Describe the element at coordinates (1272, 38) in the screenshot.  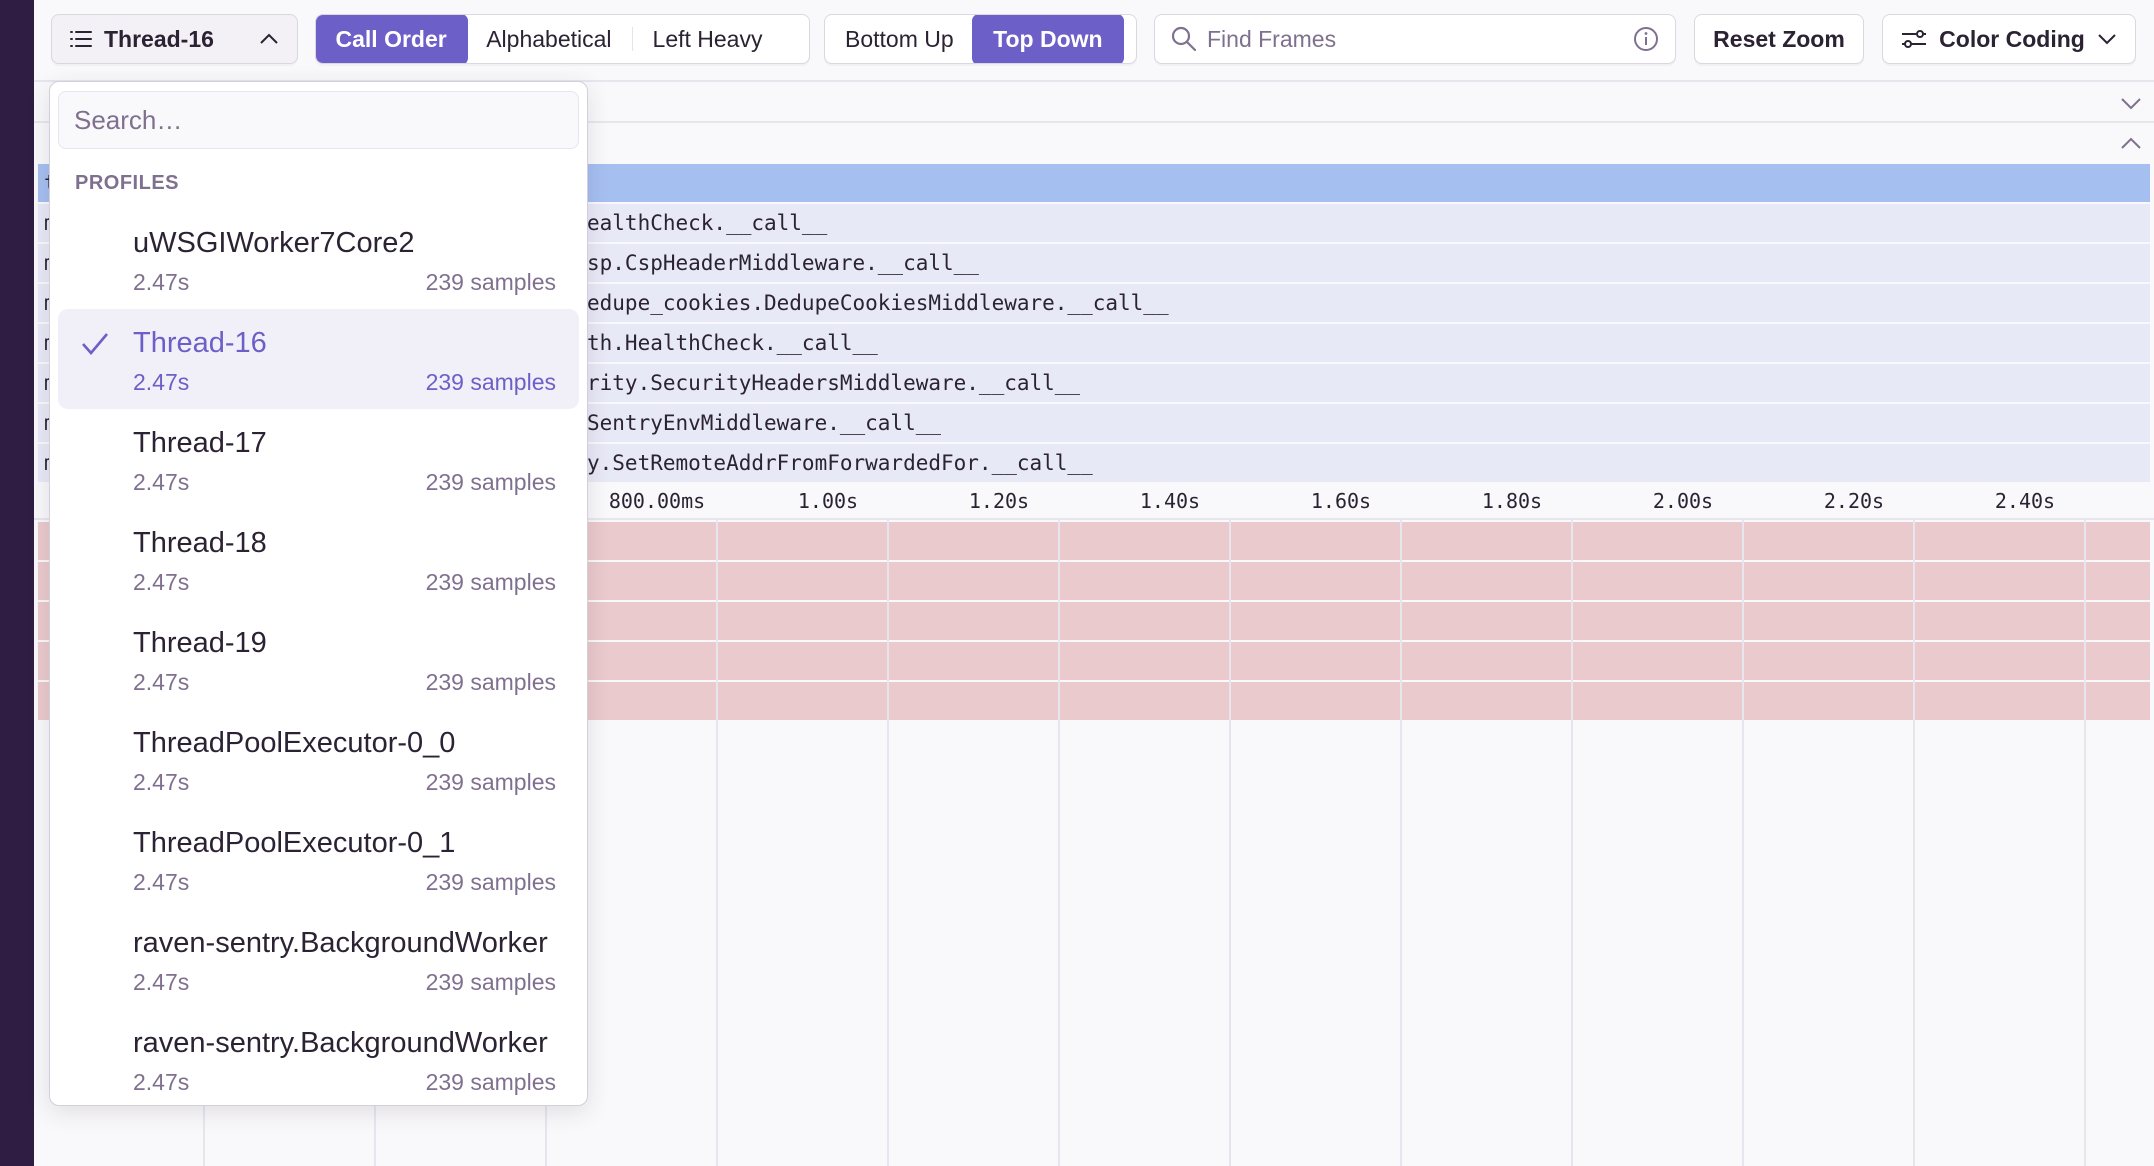
I see `find-frames-placeholder: Find Frames` at that location.